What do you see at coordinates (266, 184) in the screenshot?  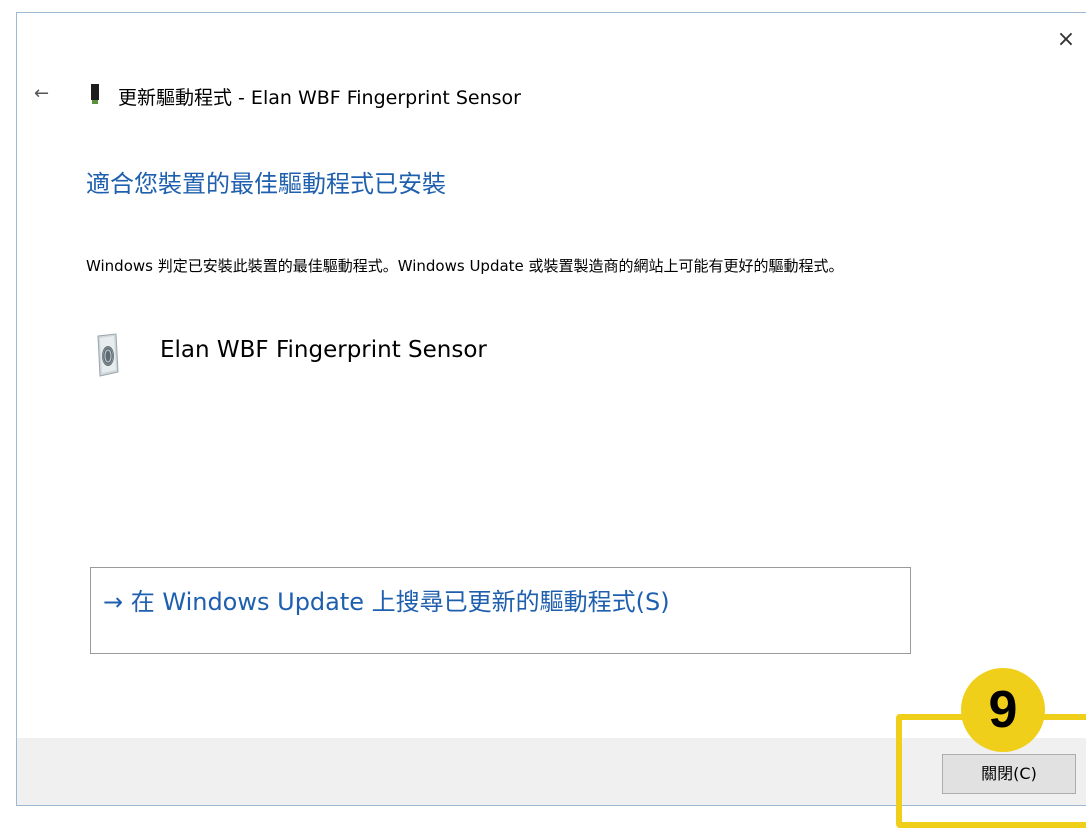 I see `result-heading: 適合您裝置的最佳驅動程式已安裝` at bounding box center [266, 184].